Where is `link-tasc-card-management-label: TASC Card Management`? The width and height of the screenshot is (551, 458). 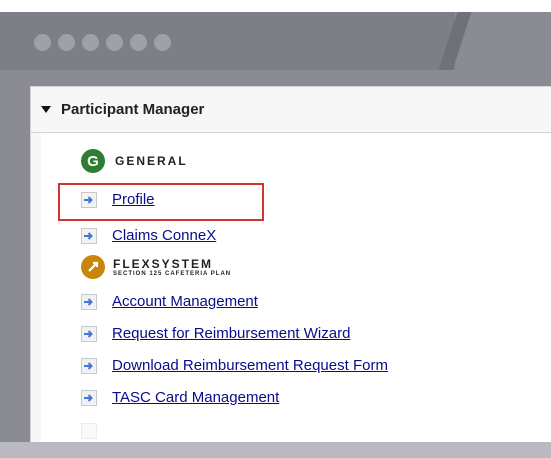
link-tasc-card-management-label: TASC Card Management is located at coordinates (195, 397).